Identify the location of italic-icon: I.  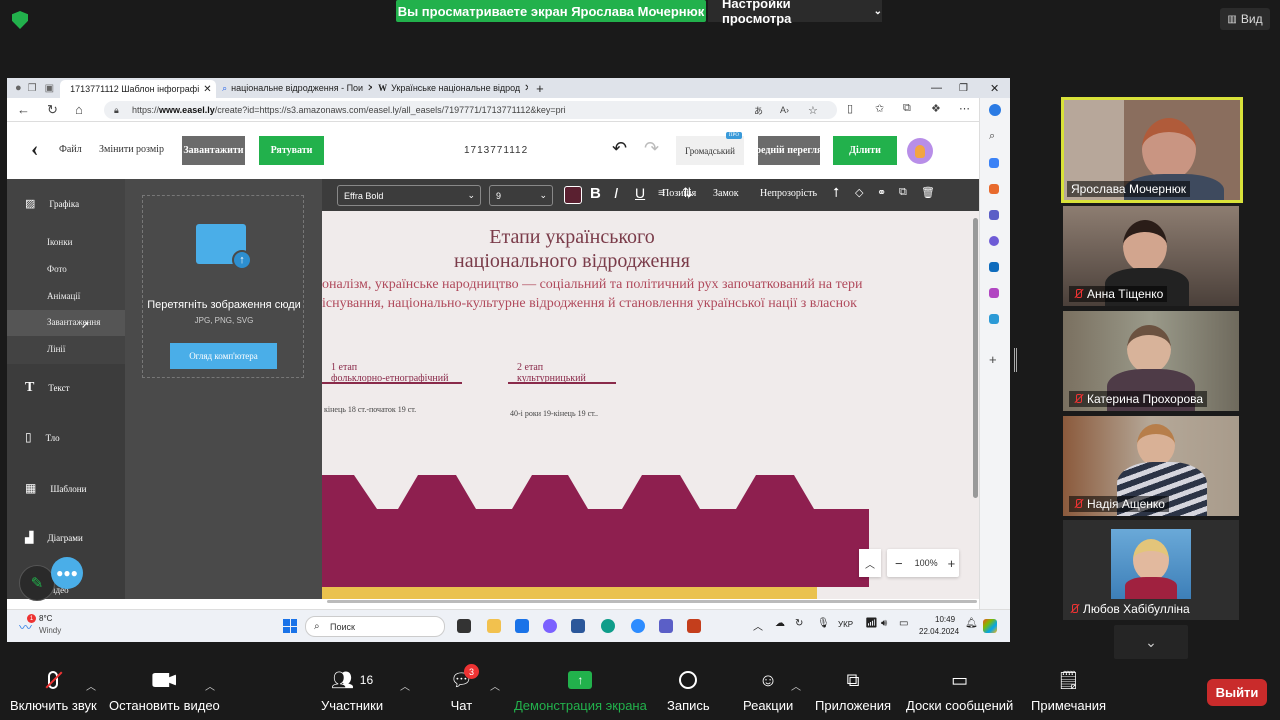
(616, 193).